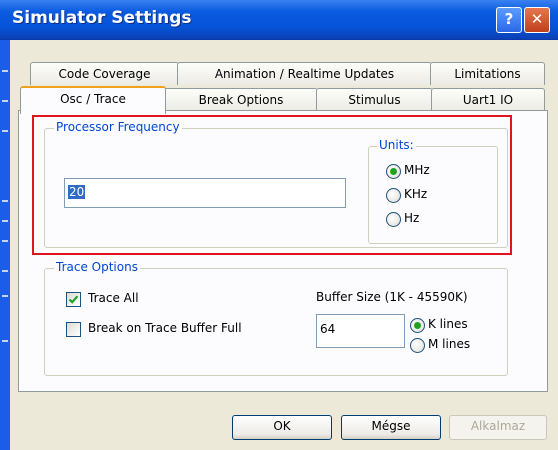 This screenshot has width=558, height=450. I want to click on tab-label: Uart1 IO, so click(488, 100).